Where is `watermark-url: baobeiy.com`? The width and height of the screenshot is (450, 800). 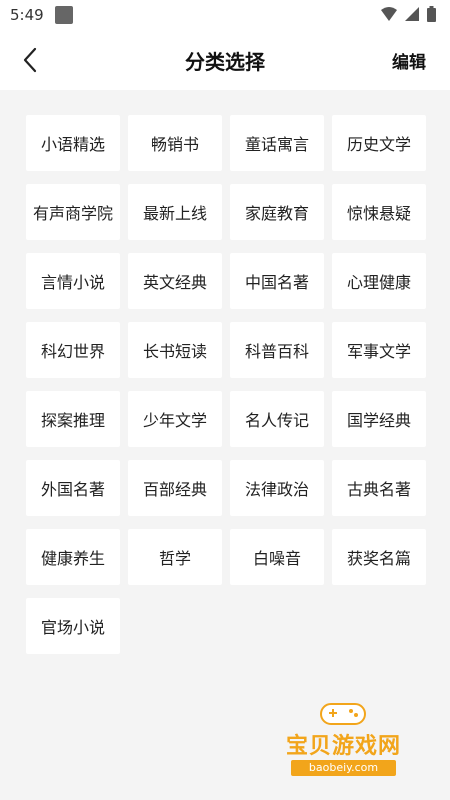
watermark-url: baobeiy.com is located at coordinates (343, 768).